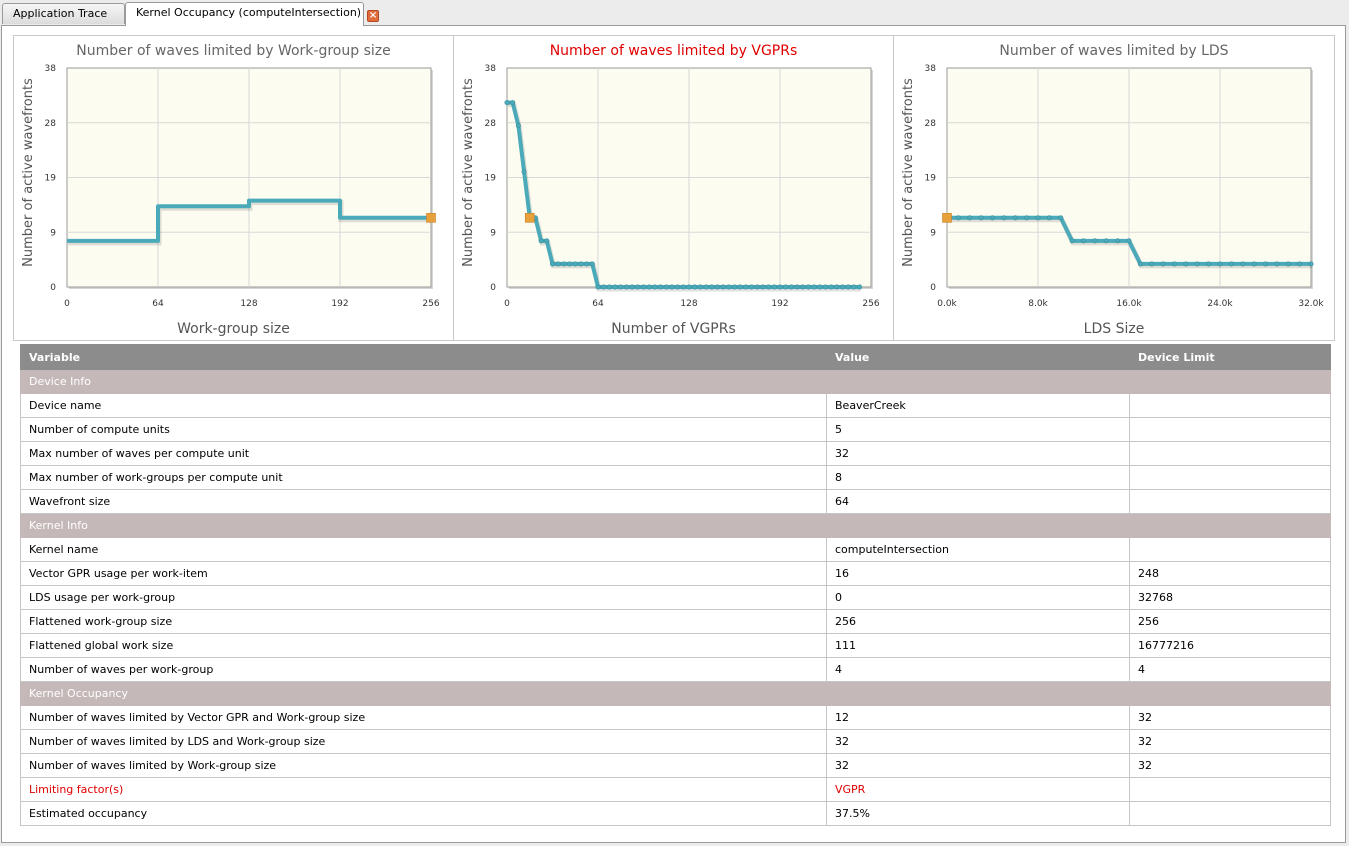  I want to click on section-row: Device Info, so click(675, 381).